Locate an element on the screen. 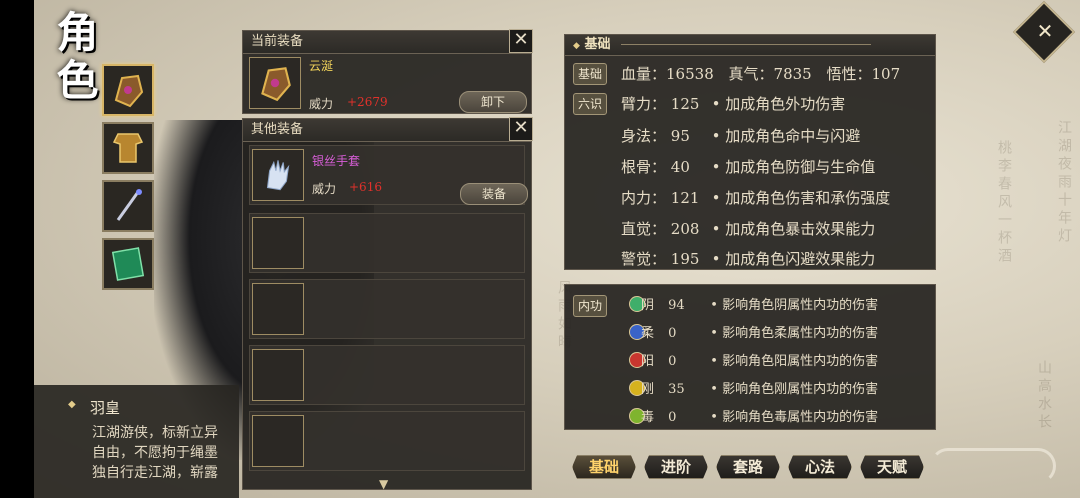 The height and width of the screenshot is (498, 1080). neigong-char: 阳 is located at coordinates (648, 361).